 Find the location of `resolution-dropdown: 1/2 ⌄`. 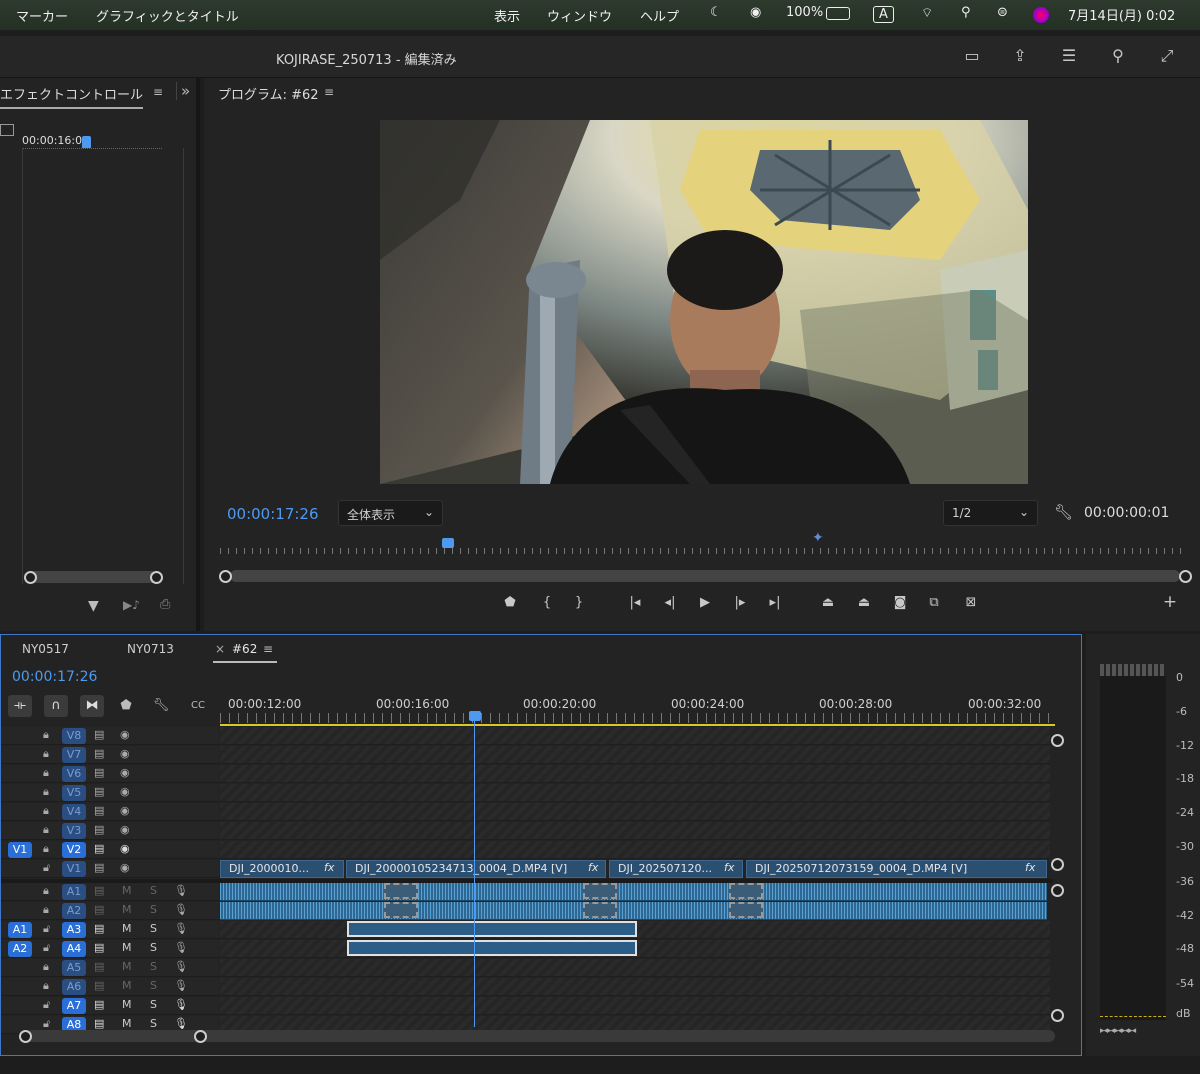

resolution-dropdown: 1/2 ⌄ is located at coordinates (990, 513).